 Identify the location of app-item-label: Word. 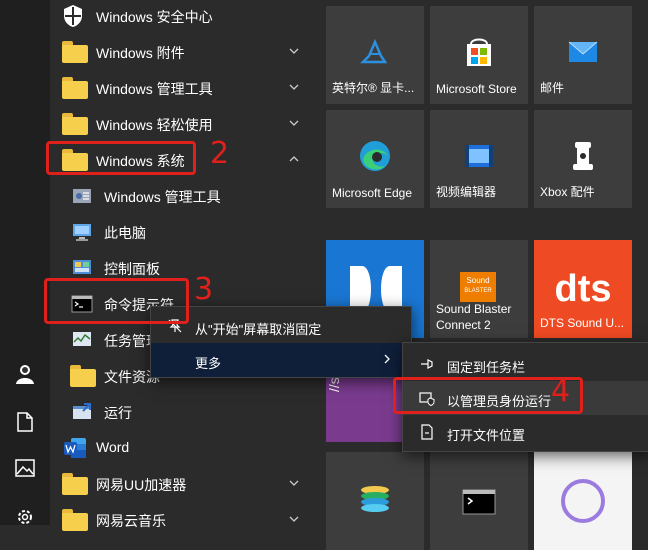
(113, 447).